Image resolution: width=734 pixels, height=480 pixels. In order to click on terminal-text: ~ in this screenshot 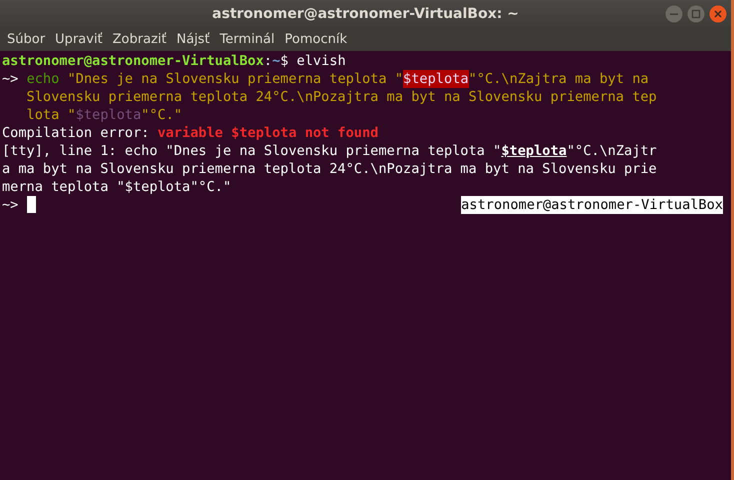, I will do `click(276, 61)`.